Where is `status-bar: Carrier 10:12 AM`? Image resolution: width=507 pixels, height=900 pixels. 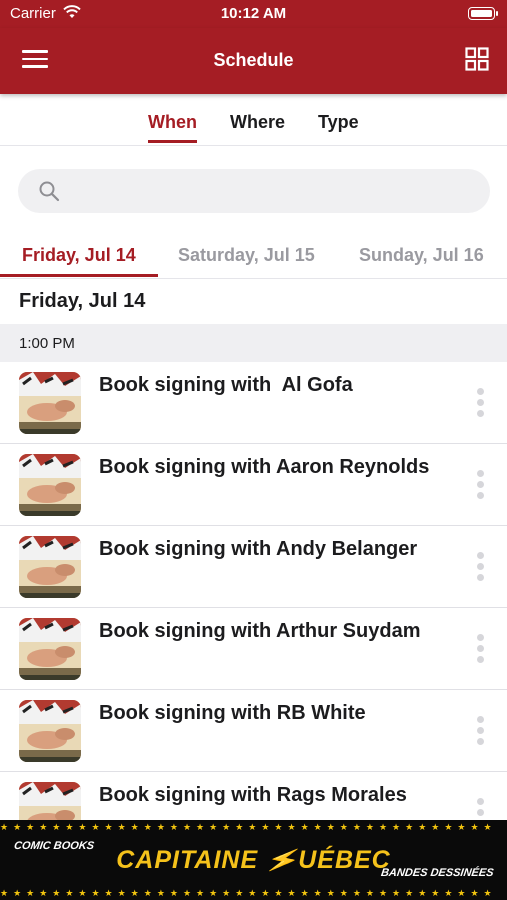 status-bar: Carrier 10:12 AM is located at coordinates (253, 14).